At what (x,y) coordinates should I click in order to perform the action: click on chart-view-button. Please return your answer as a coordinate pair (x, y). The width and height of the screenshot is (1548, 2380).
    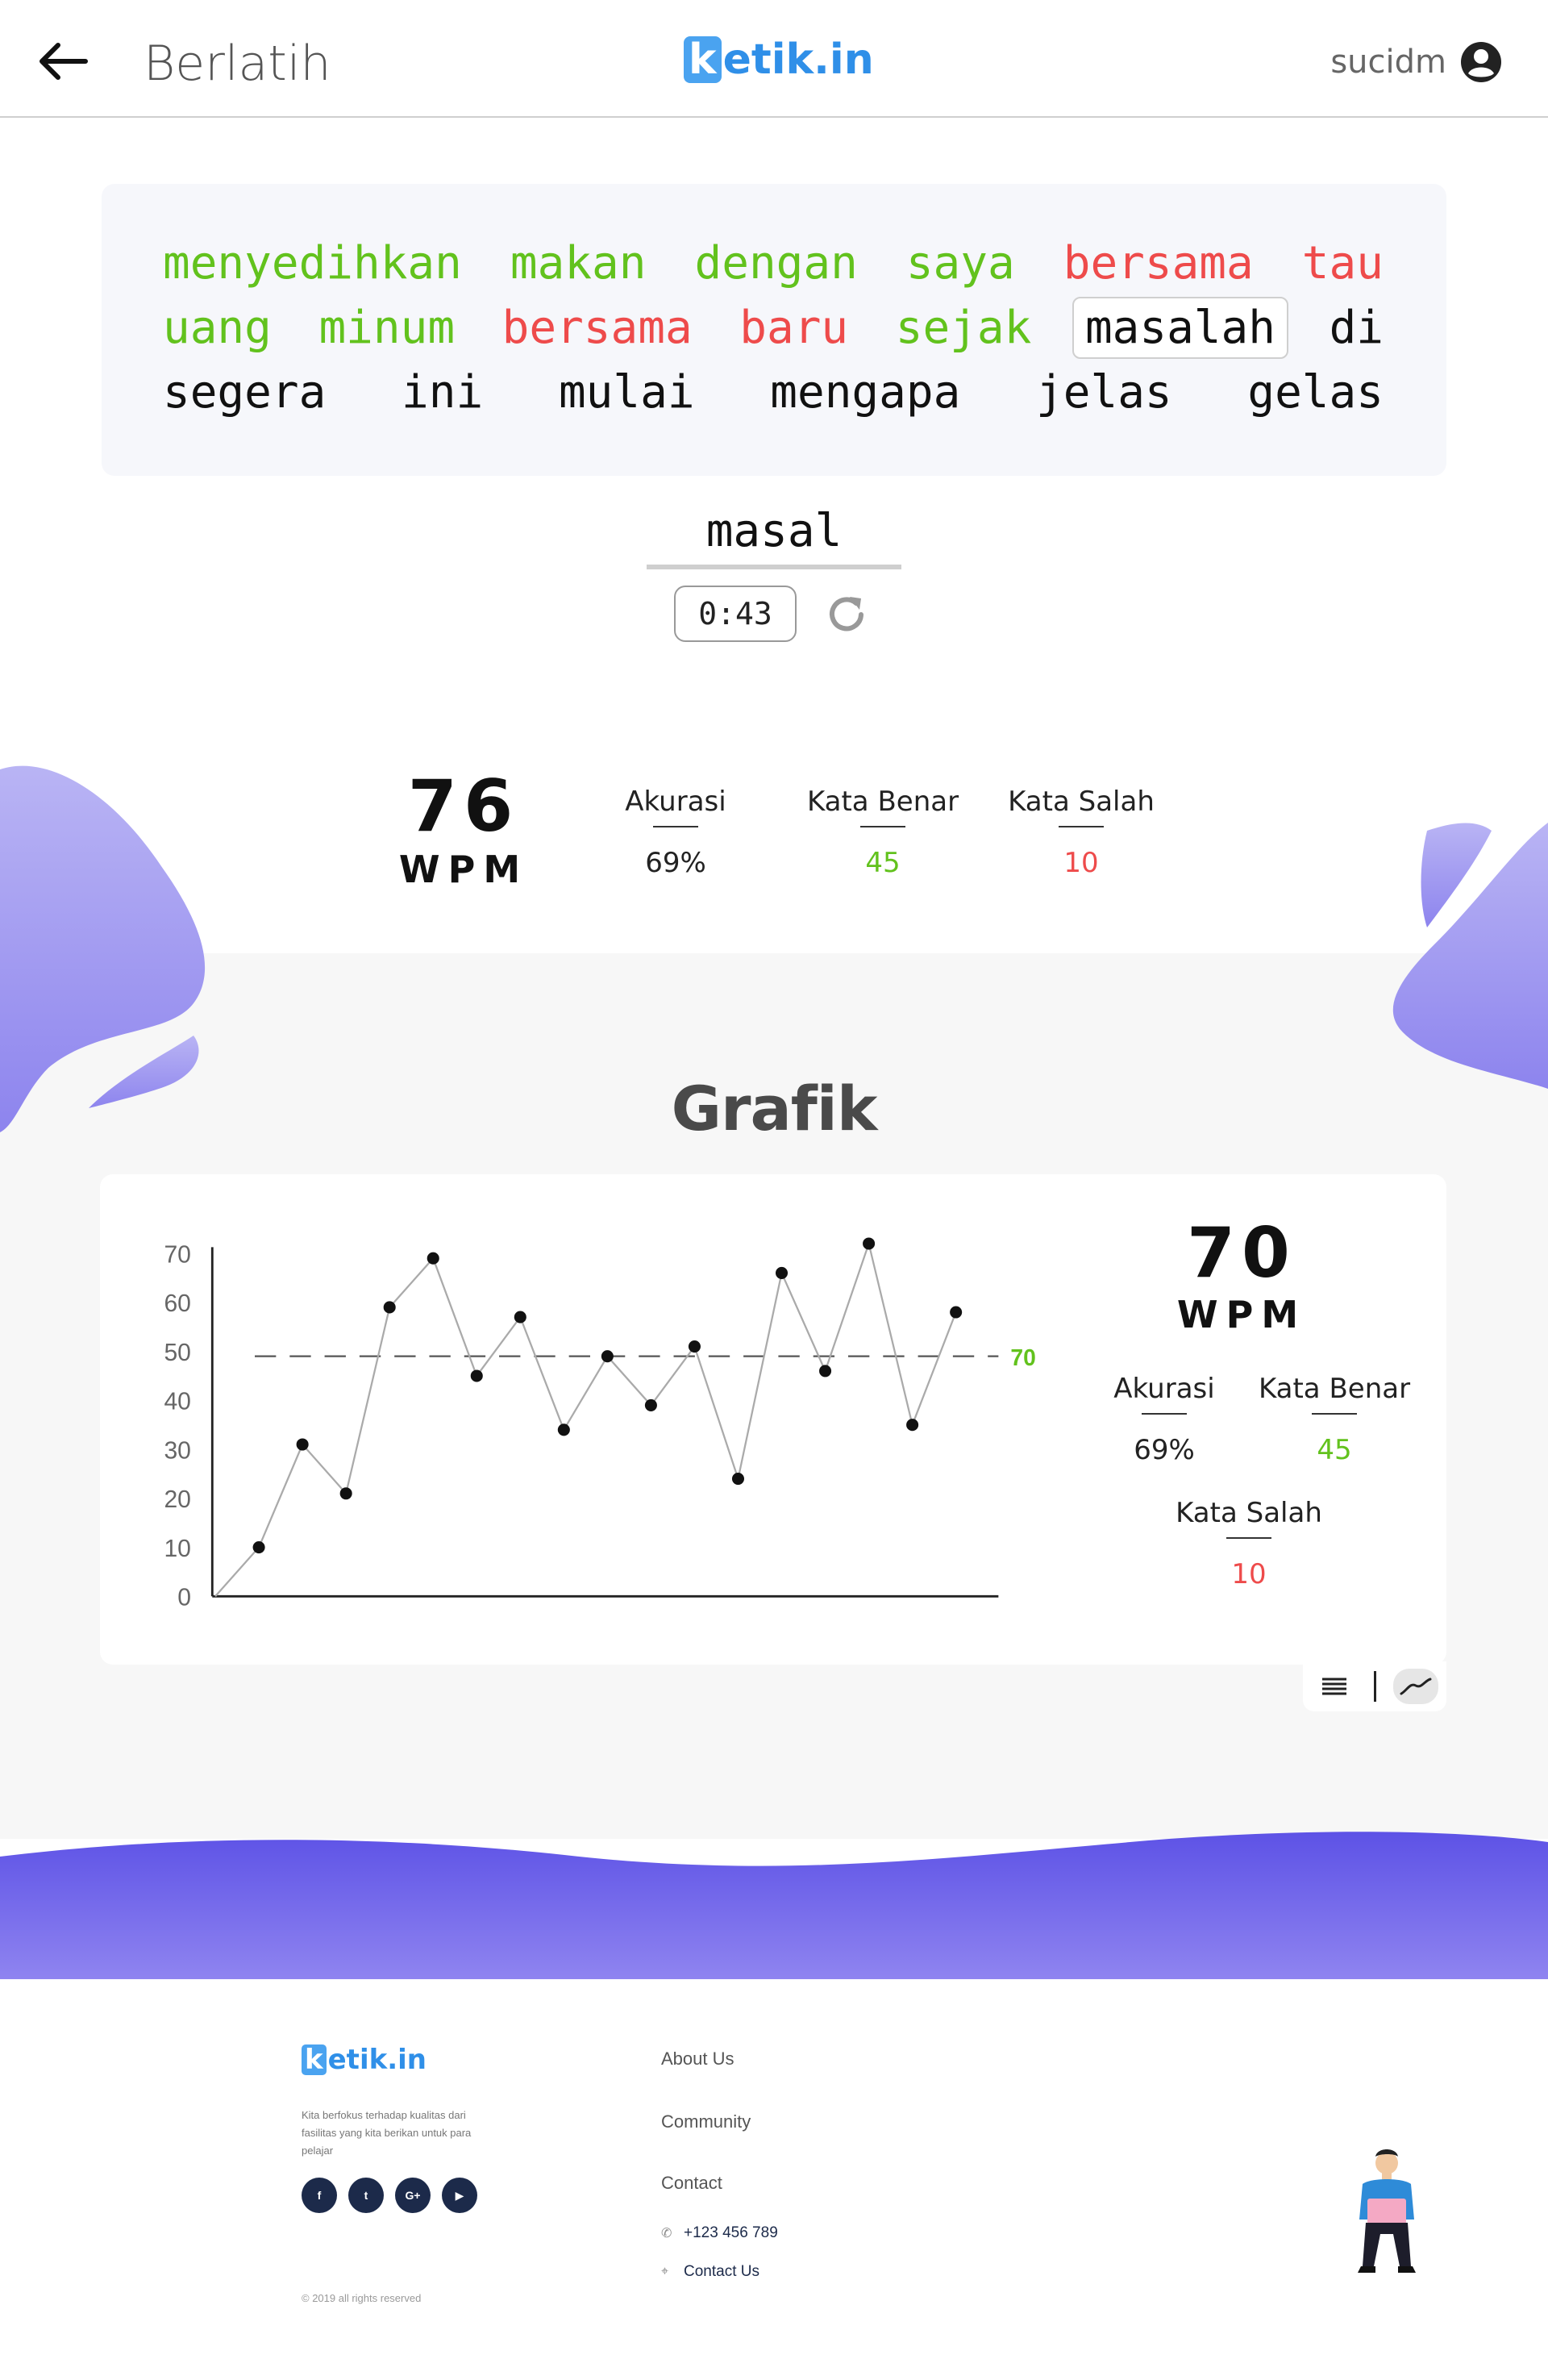
    Looking at the image, I should click on (1415, 1686).